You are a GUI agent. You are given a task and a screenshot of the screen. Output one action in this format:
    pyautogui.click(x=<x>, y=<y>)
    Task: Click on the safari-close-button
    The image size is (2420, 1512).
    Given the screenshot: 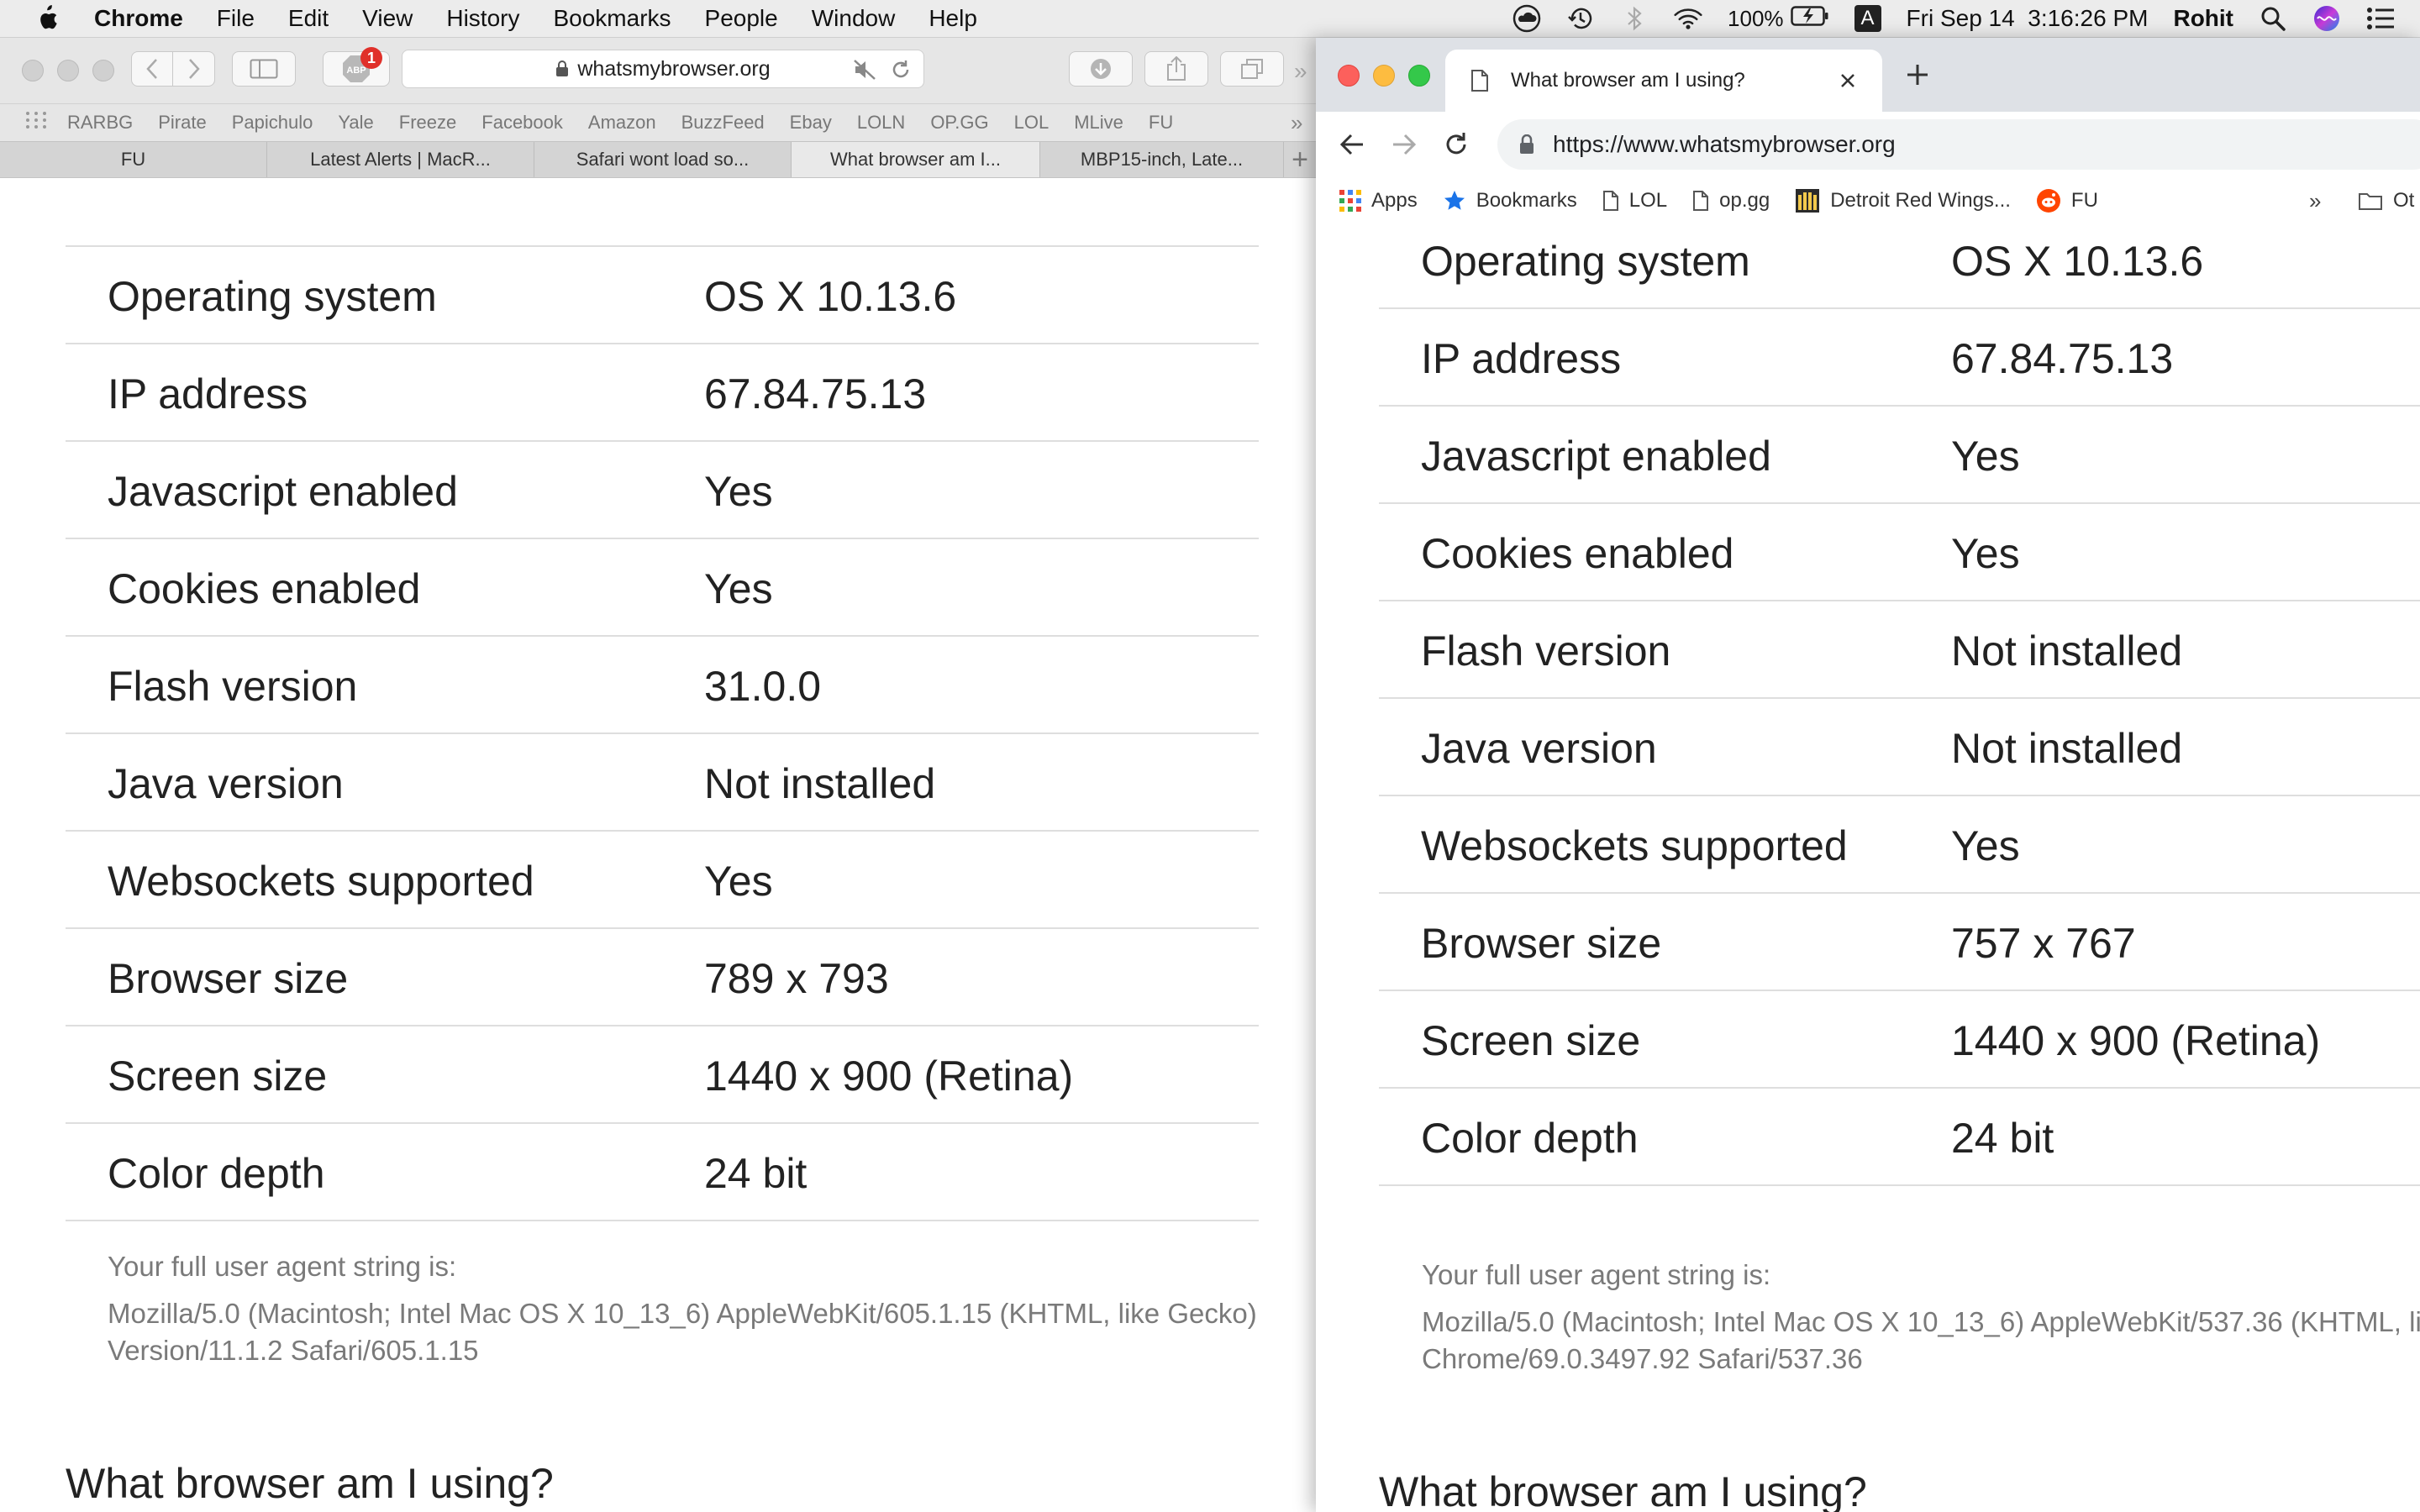 What is the action you would take?
    pyautogui.click(x=33, y=70)
    